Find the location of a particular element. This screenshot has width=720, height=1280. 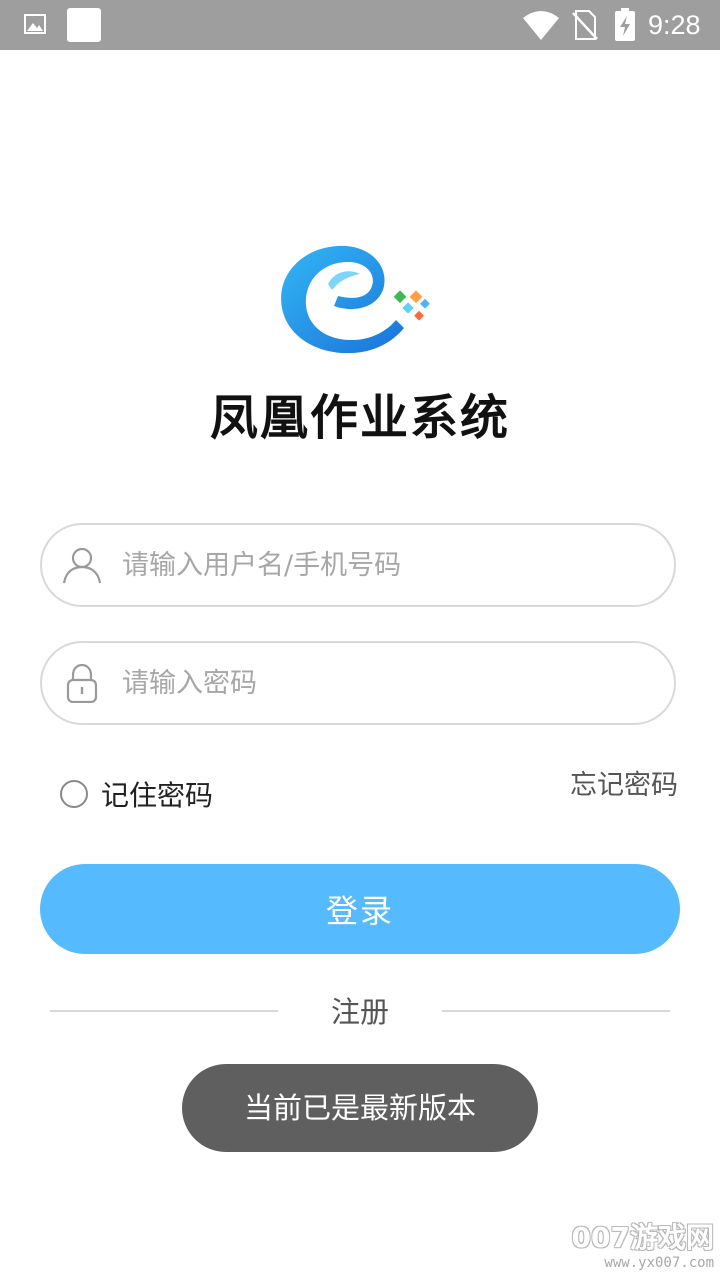

lock-icon is located at coordinates (82, 683).